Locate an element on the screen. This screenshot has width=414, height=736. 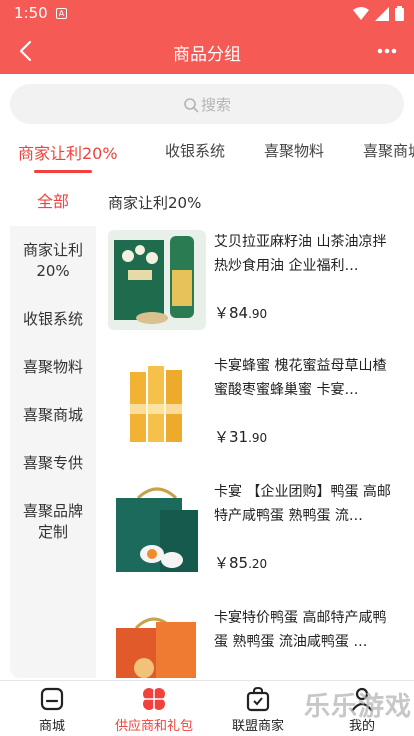
search-placeholder: 搜索 is located at coordinates (215, 105).